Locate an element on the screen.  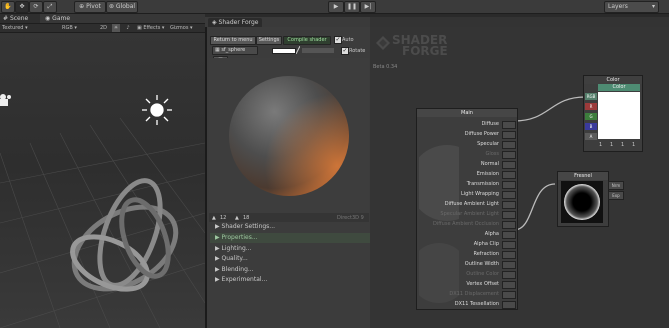
main-input-label: Specular is located at coordinates (488, 144).